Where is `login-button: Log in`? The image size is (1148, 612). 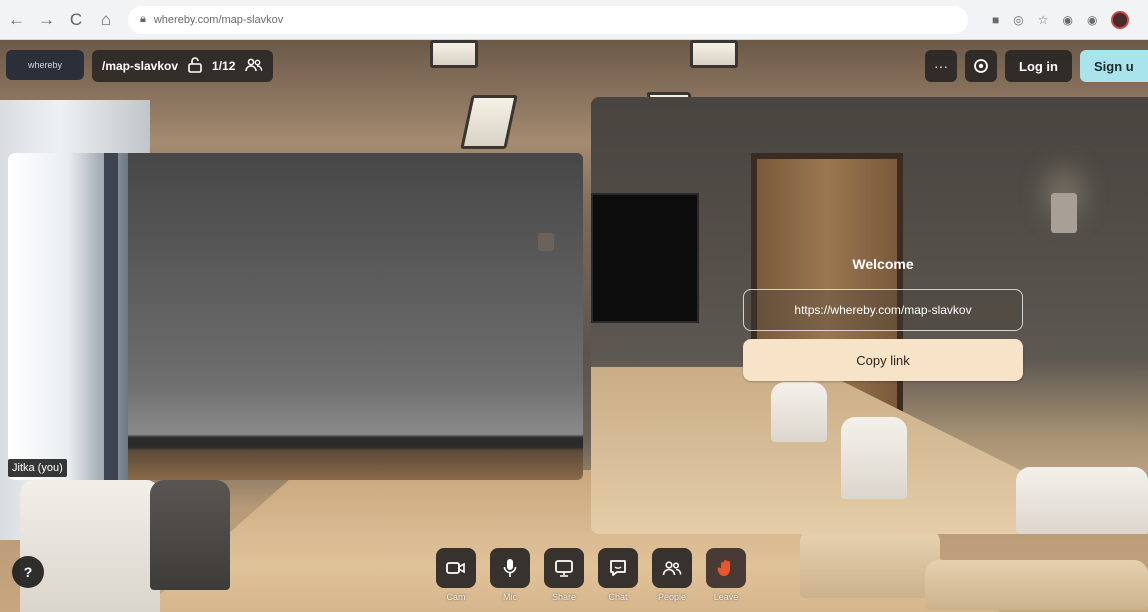
login-button: Log in is located at coordinates (1038, 66).